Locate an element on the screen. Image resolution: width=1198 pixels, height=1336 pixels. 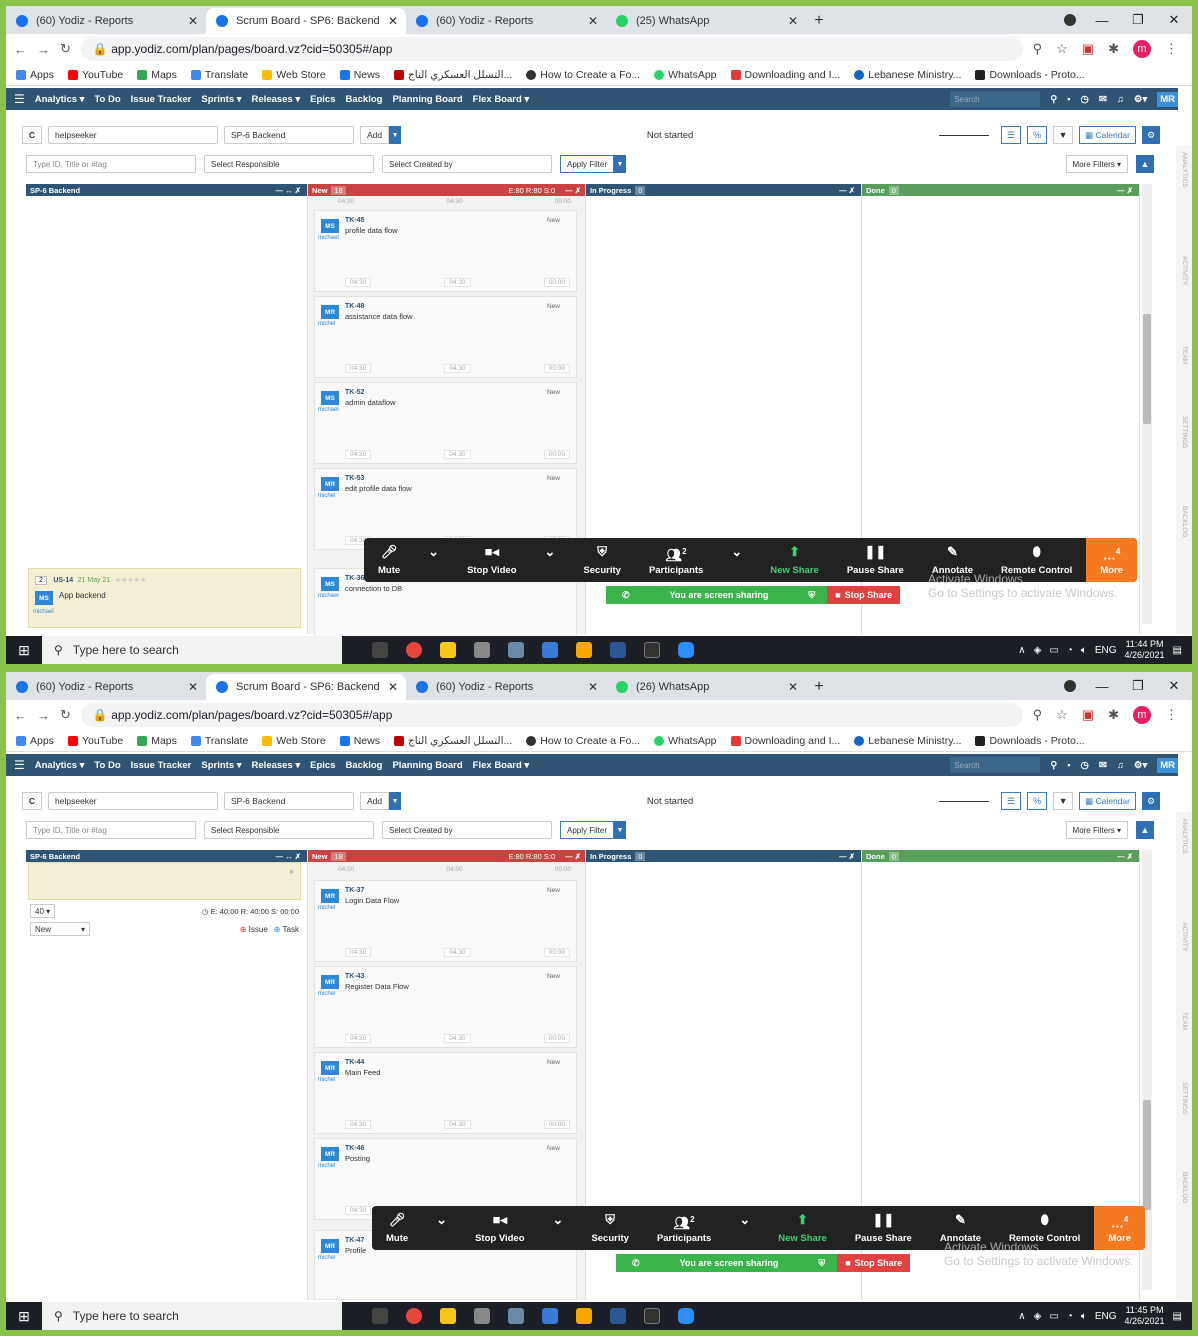
add-task-button: ⊕ Task is located at coordinates (286, 929).